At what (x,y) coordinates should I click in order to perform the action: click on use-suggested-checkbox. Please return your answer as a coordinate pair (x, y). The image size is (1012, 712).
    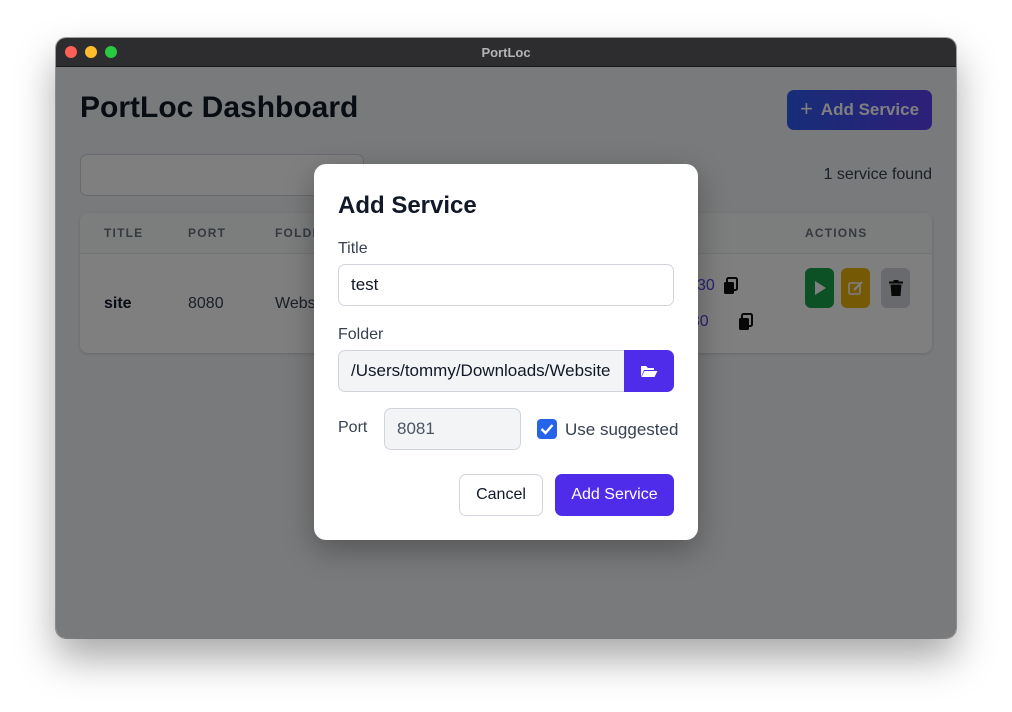
    Looking at the image, I should click on (547, 429).